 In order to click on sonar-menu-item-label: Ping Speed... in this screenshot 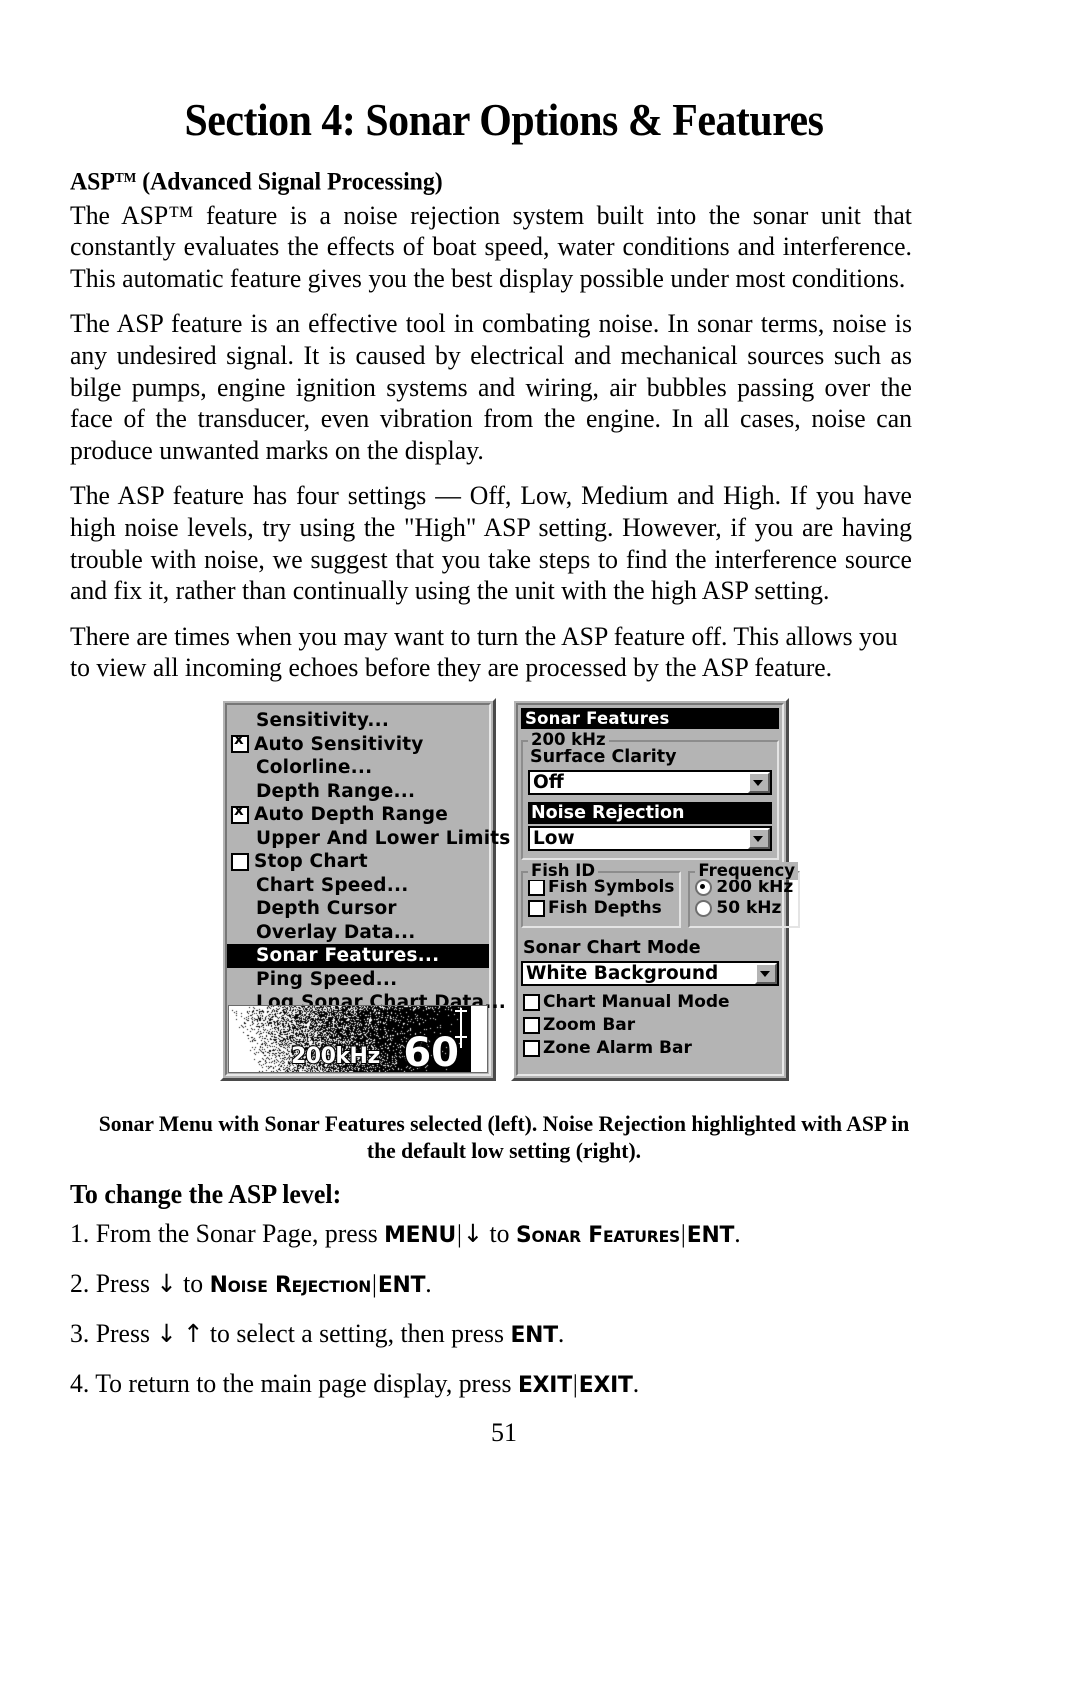, I will do `click(327, 979)`.